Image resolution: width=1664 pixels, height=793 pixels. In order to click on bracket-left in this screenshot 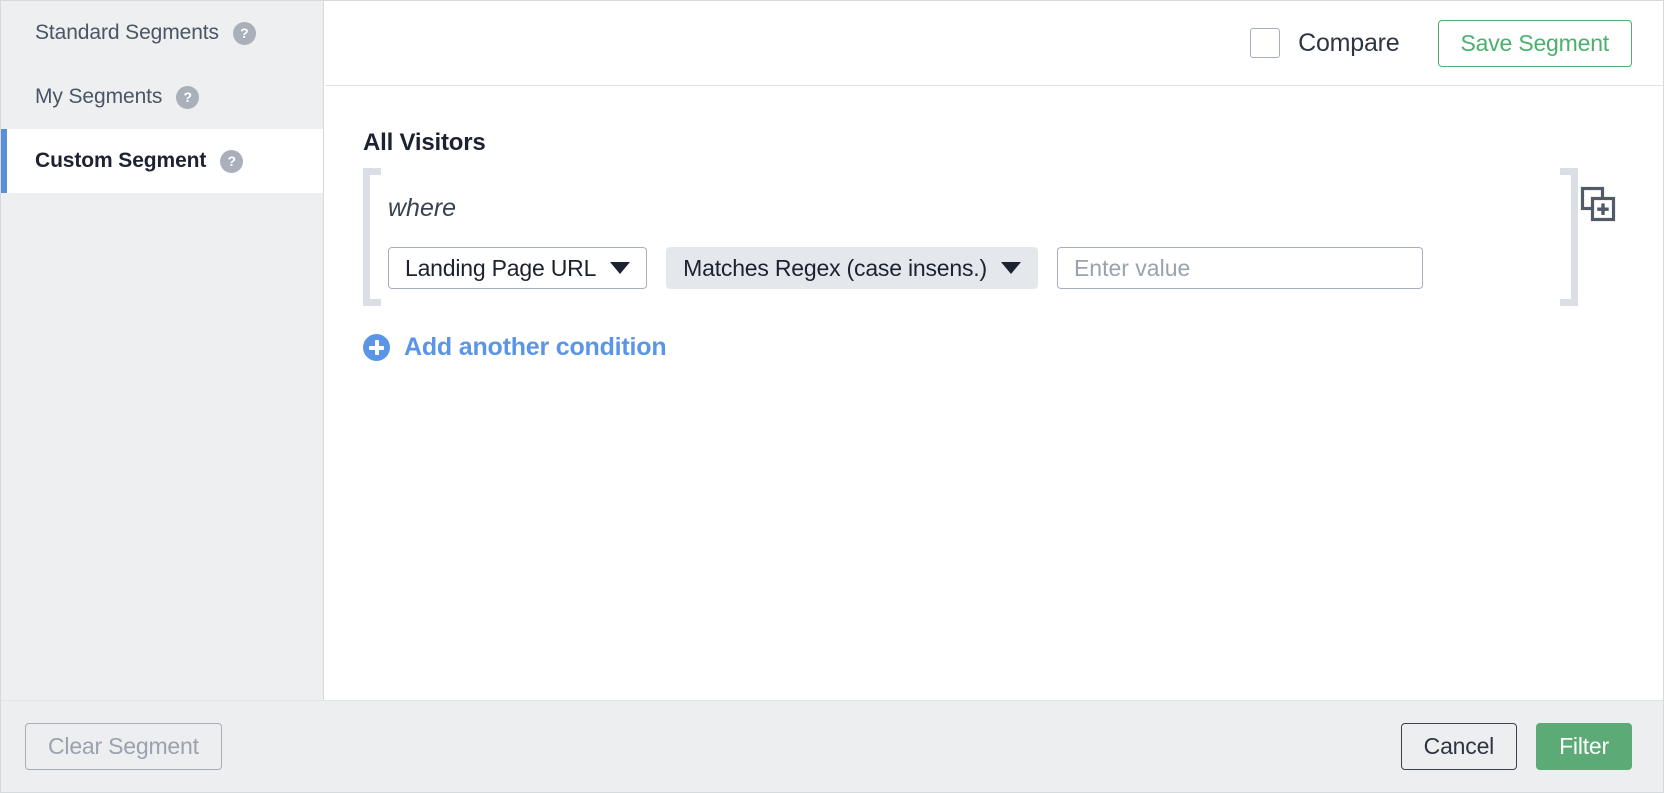, I will do `click(372, 237)`.